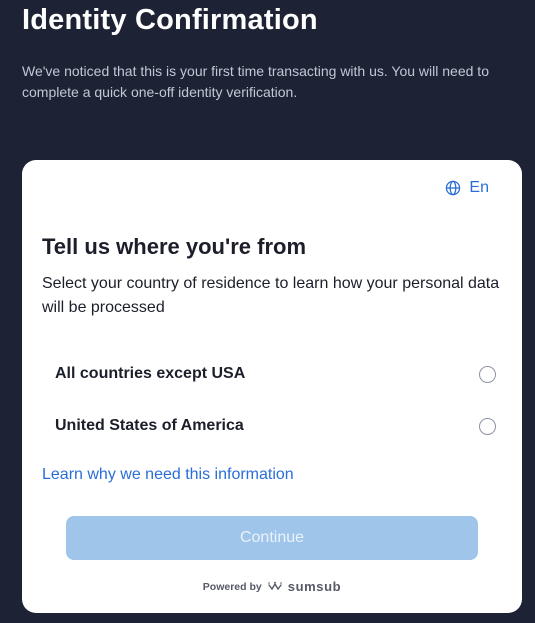  I want to click on option-united-states: United States of America, so click(272, 426).